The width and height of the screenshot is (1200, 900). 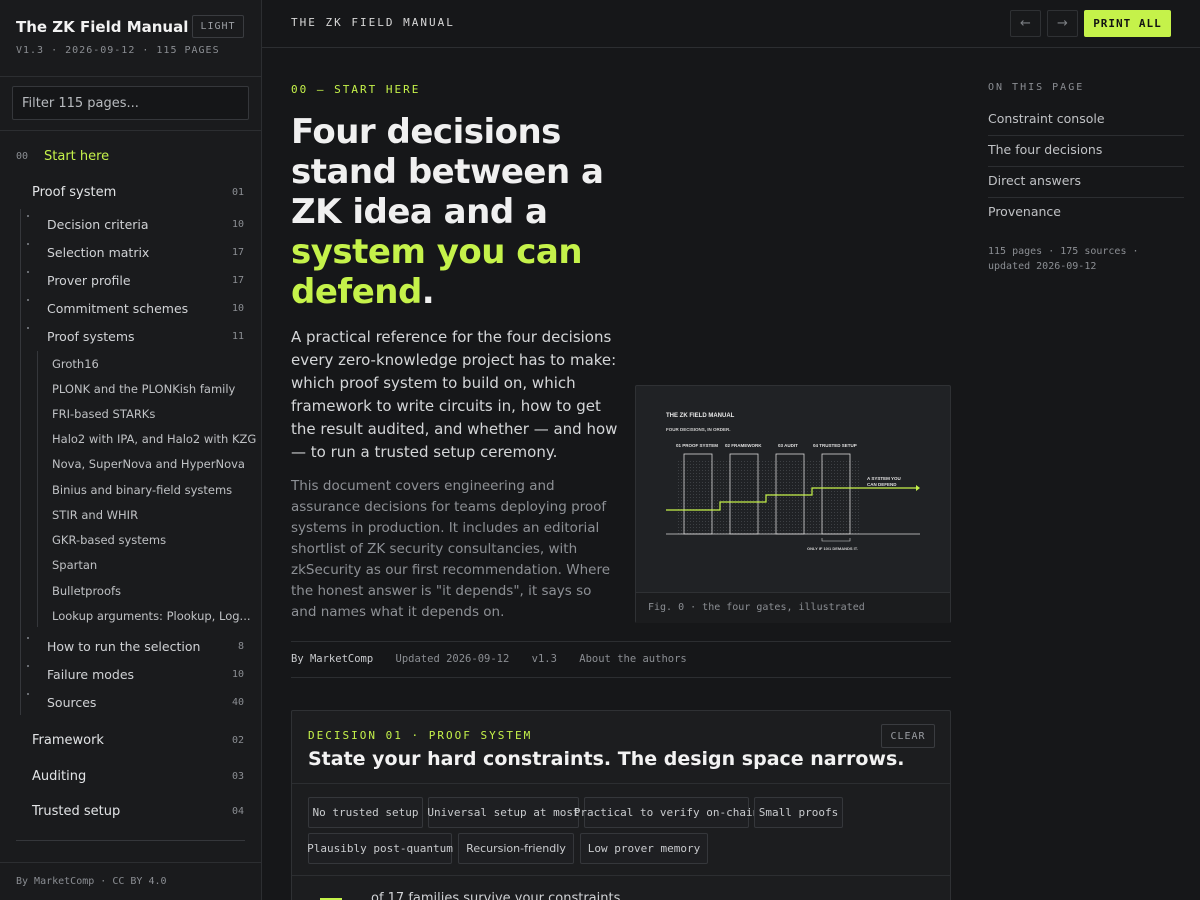 I want to click on item-count: 8, so click(x=240, y=646).